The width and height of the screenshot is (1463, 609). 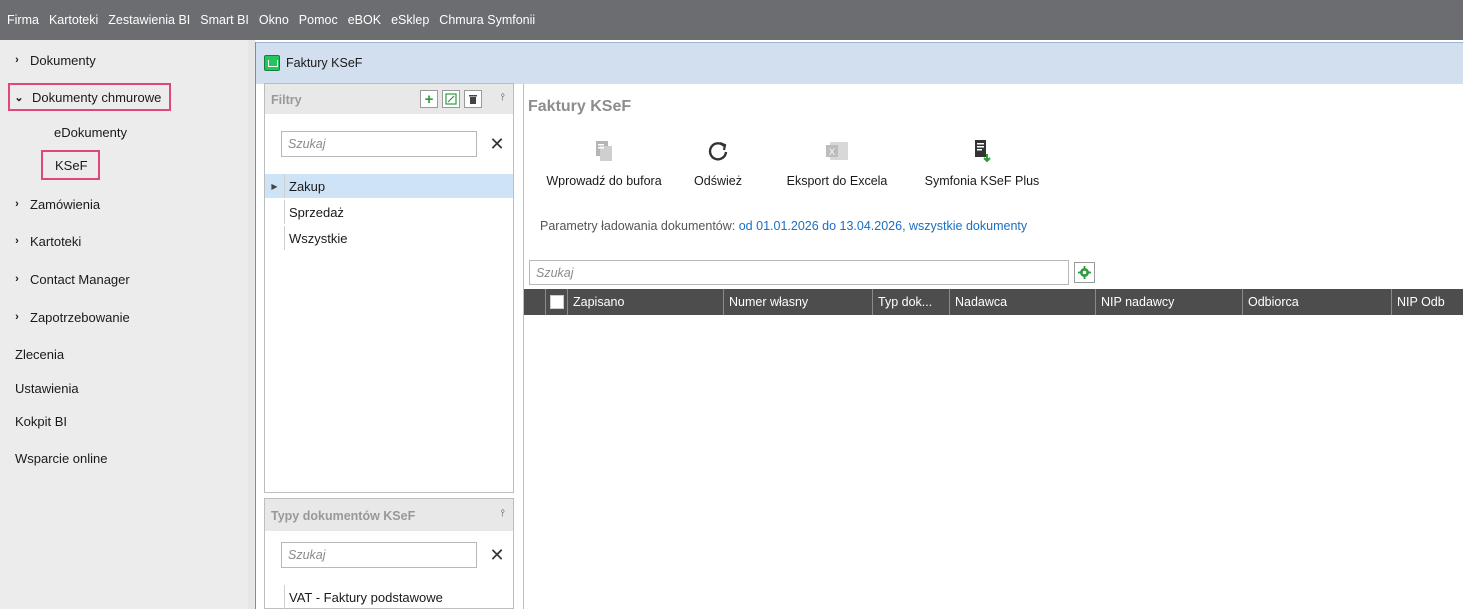 What do you see at coordinates (604, 181) in the screenshot?
I see `action-label: Wprowadź do bufora` at bounding box center [604, 181].